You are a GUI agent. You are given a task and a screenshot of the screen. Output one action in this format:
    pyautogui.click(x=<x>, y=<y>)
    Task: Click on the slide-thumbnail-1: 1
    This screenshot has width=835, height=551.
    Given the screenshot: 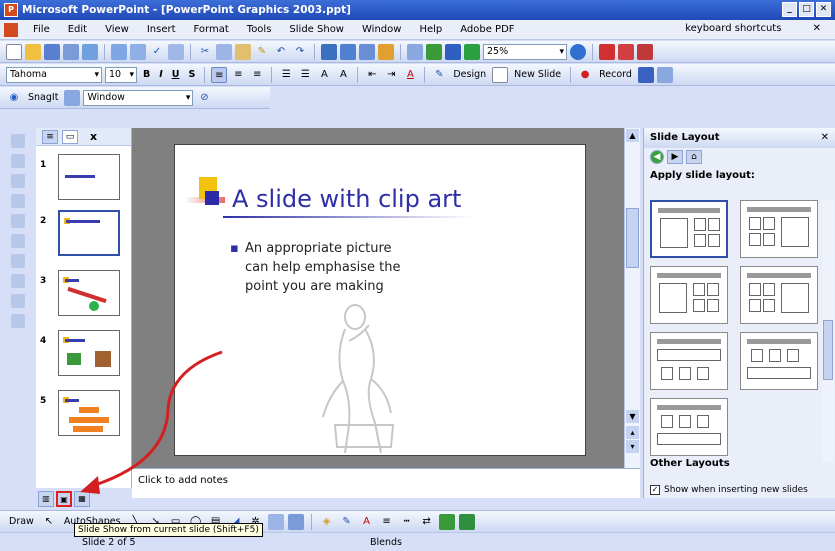 What is the action you would take?
    pyautogui.click(x=84, y=179)
    